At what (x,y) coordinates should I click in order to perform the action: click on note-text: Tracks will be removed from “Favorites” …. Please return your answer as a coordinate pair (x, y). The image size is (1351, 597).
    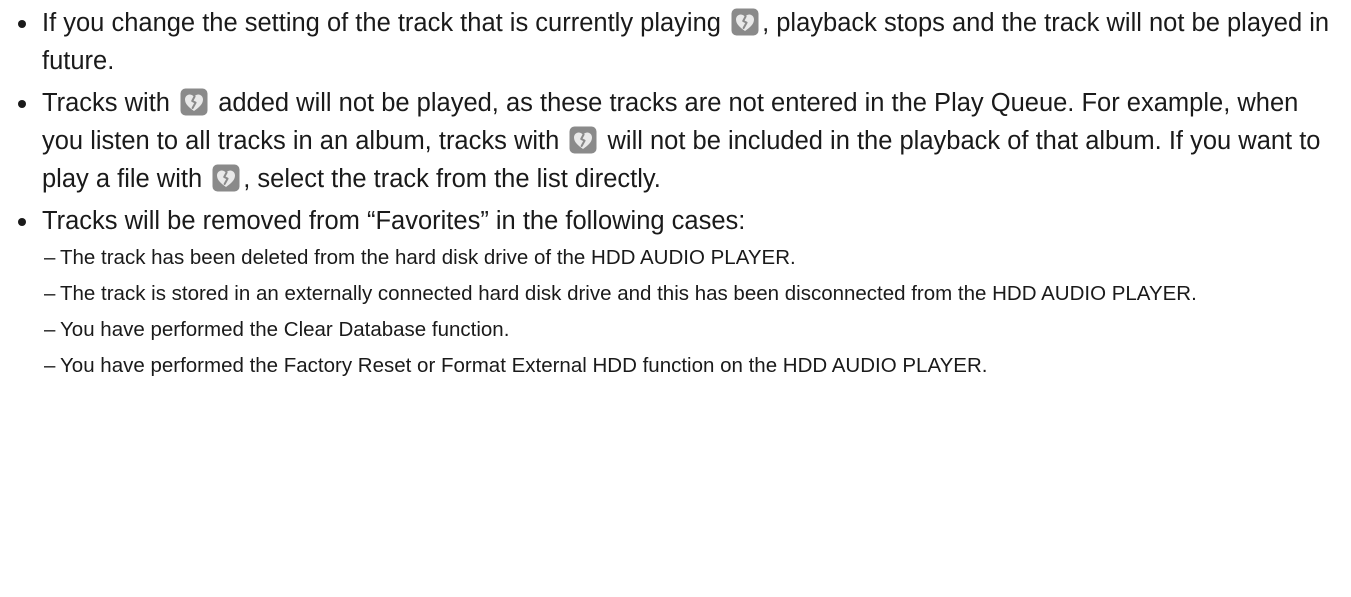
    Looking at the image, I should click on (394, 221).